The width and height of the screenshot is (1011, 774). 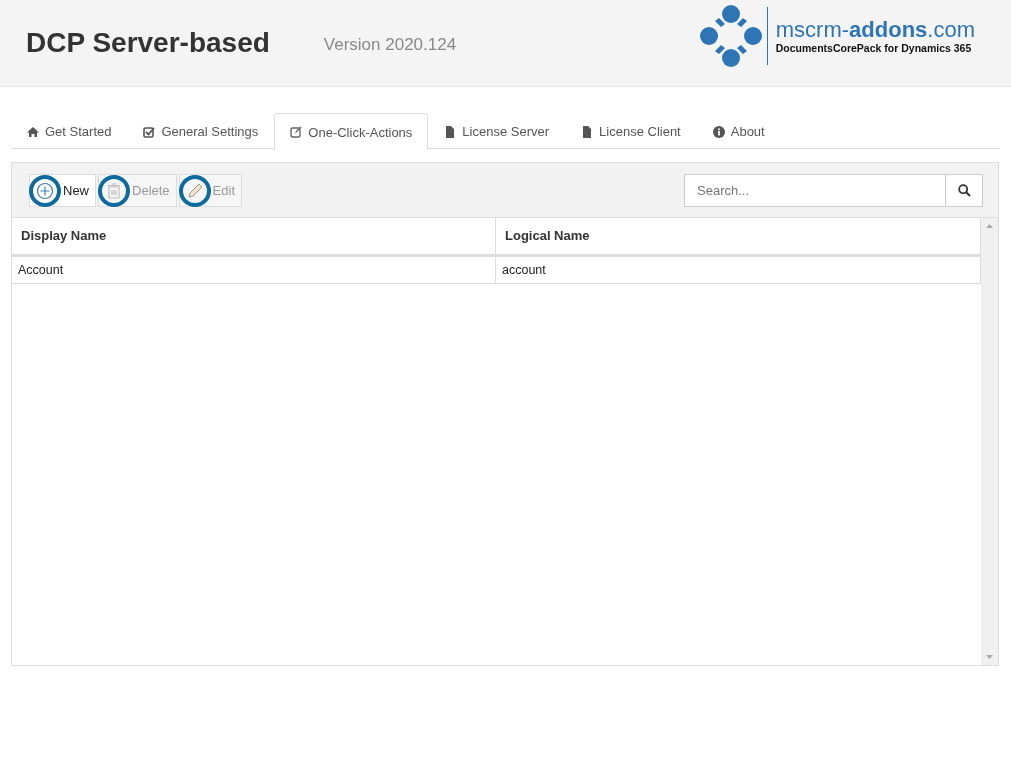 What do you see at coordinates (738, 270) in the screenshot?
I see `table-cell: account` at bounding box center [738, 270].